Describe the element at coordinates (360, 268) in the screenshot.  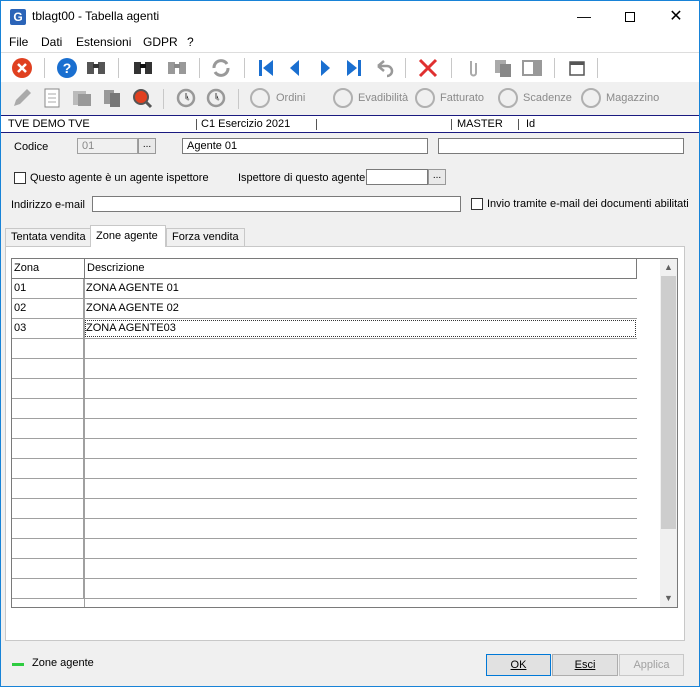
I see `column-header-descrizione: Descrizione` at that location.